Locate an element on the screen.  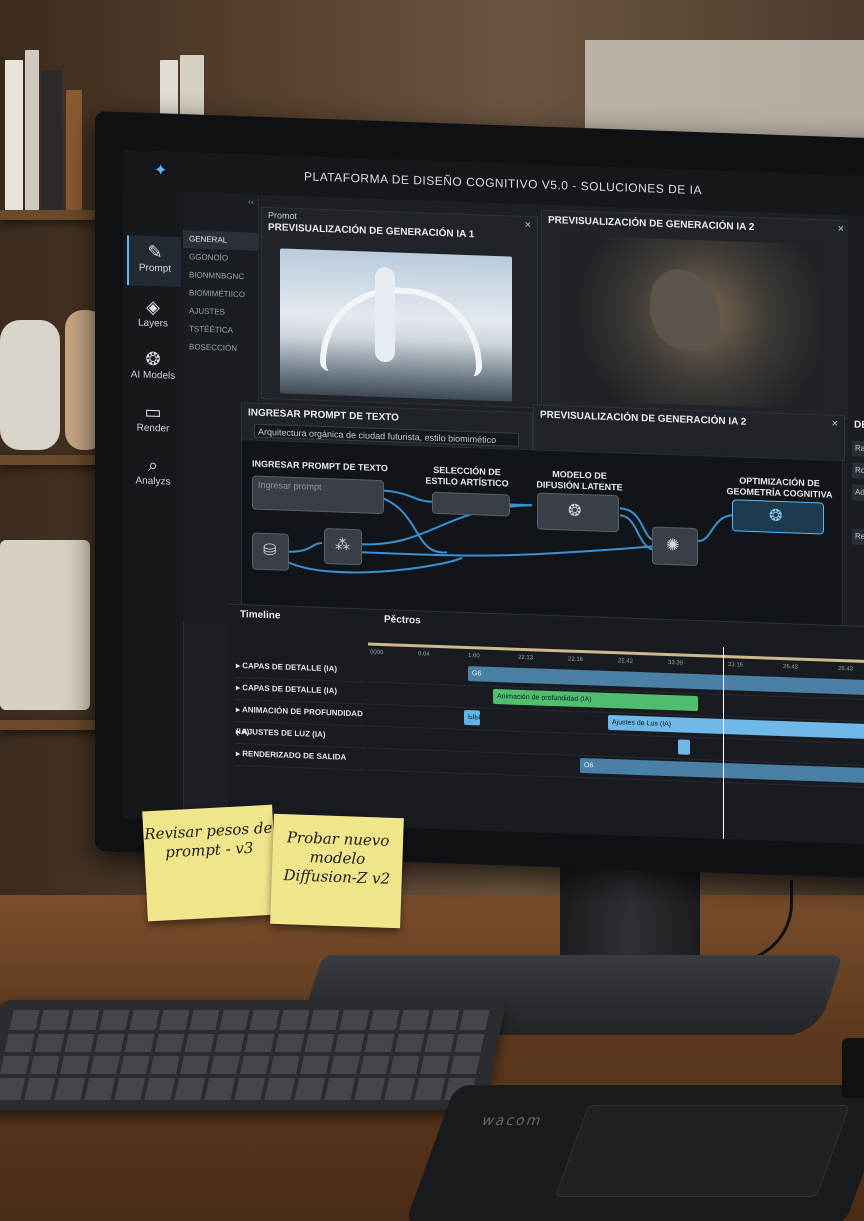
database-icon: ⛁ is located at coordinates (270, 550).